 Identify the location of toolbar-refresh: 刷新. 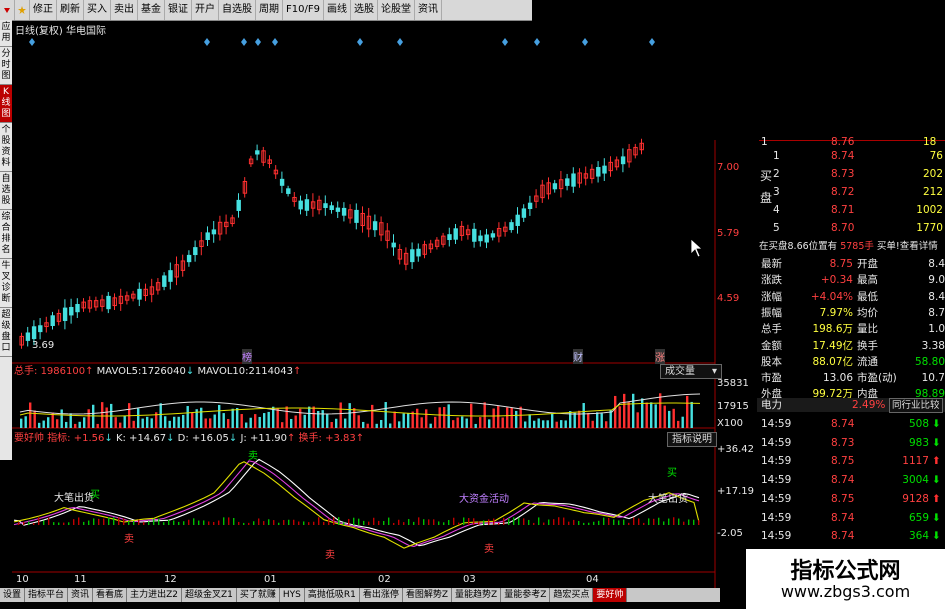
(70, 10).